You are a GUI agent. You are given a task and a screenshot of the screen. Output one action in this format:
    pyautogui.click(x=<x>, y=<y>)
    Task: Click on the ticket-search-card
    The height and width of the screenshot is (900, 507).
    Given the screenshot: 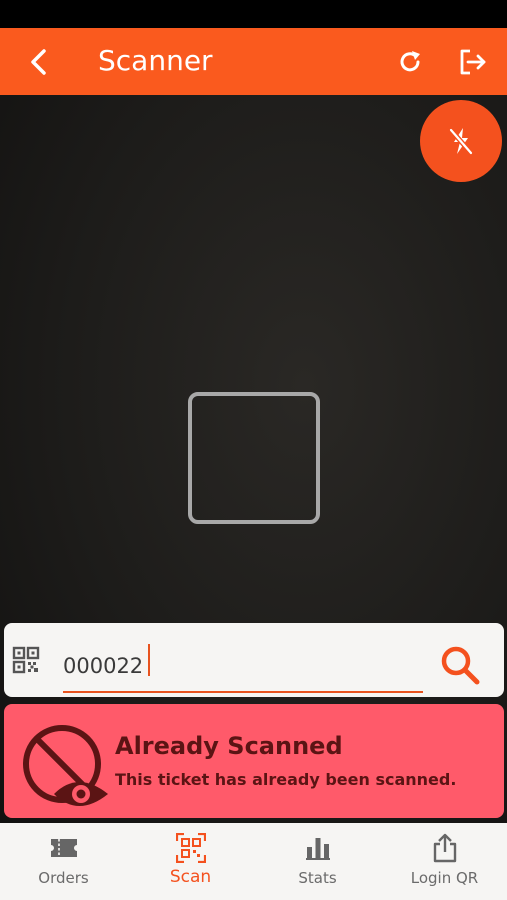 What is the action you would take?
    pyautogui.click(x=254, y=660)
    